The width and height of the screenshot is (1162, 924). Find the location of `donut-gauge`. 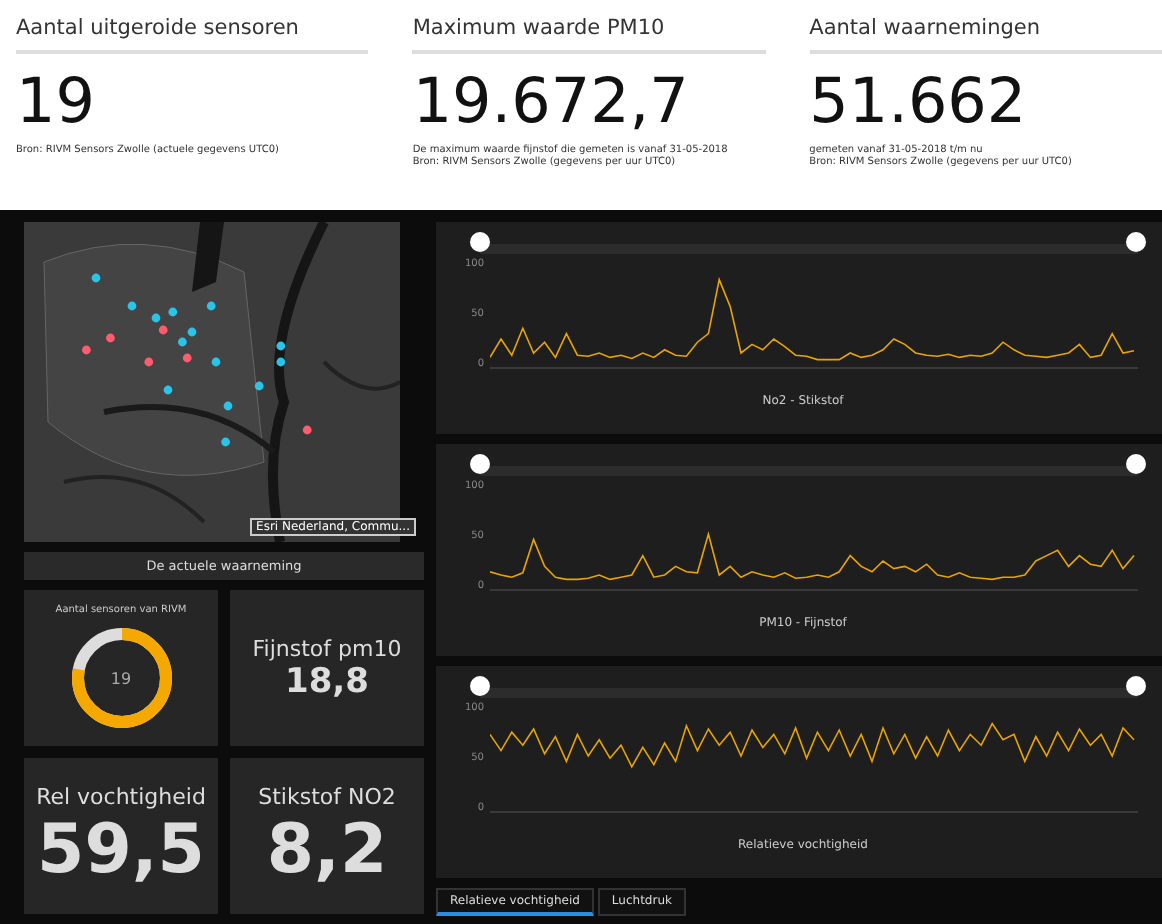

donut-gauge is located at coordinates (121, 678).